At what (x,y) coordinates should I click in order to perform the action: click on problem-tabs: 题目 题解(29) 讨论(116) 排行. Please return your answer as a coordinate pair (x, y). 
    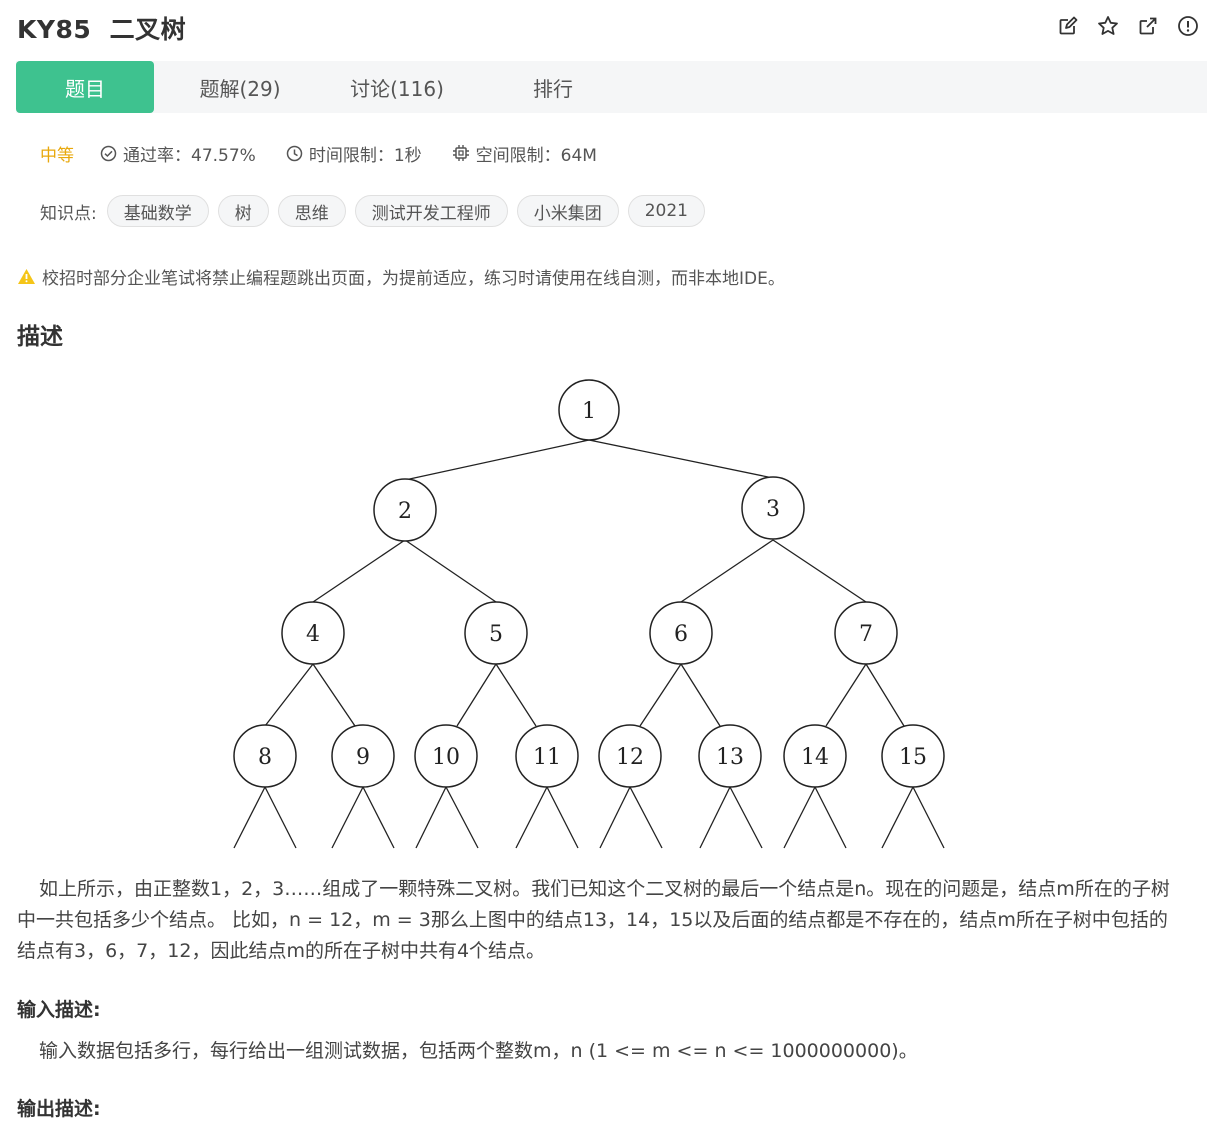
    Looking at the image, I should click on (611, 87).